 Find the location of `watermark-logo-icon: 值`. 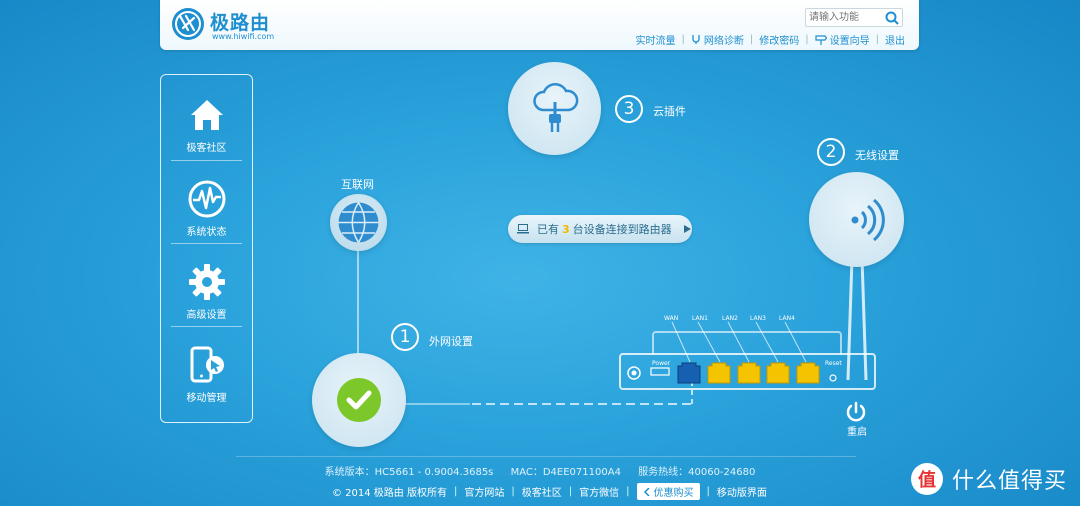

watermark-logo-icon: 值 is located at coordinates (927, 479).